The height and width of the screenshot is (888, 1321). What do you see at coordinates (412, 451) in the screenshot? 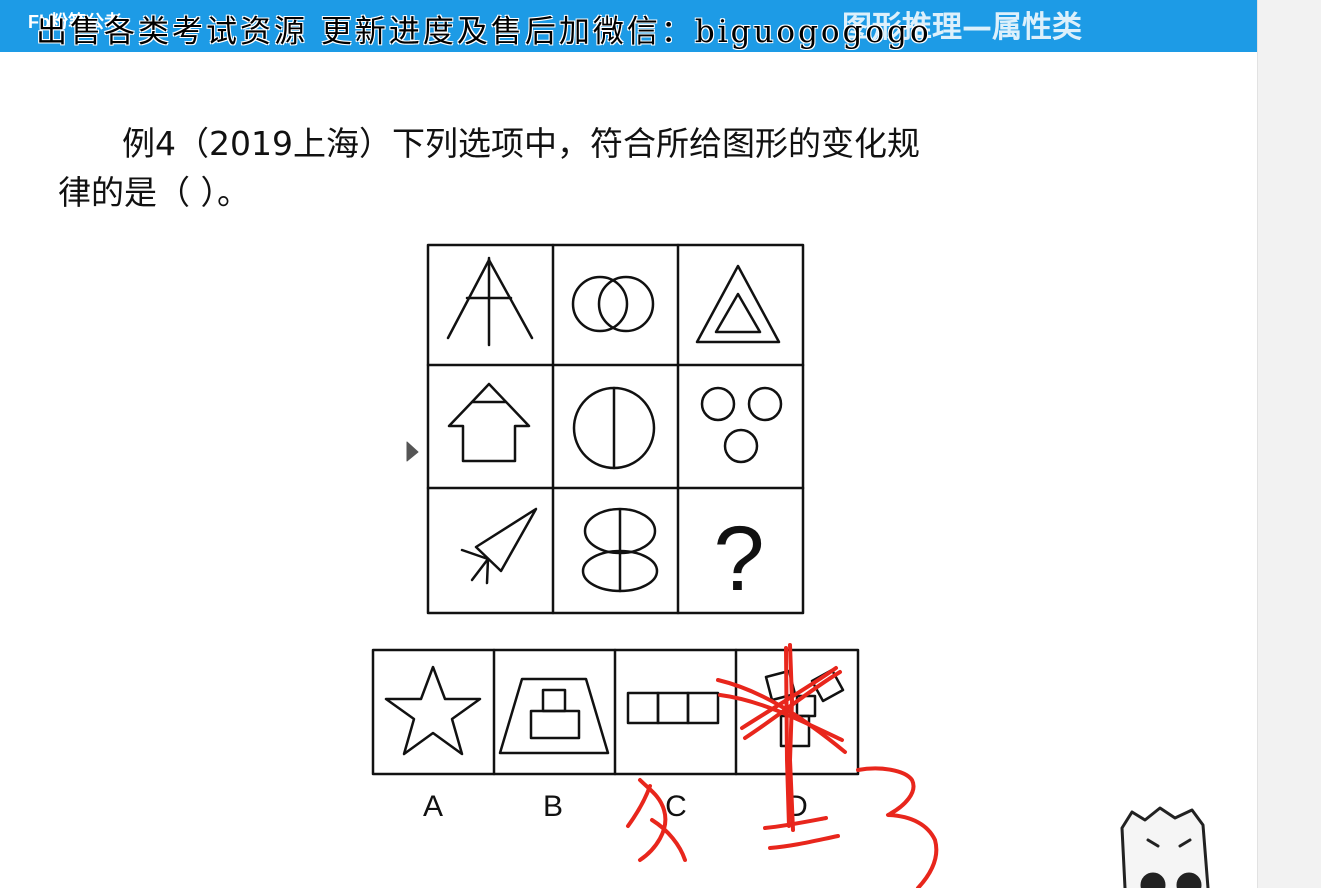
I see `cursor-icon` at bounding box center [412, 451].